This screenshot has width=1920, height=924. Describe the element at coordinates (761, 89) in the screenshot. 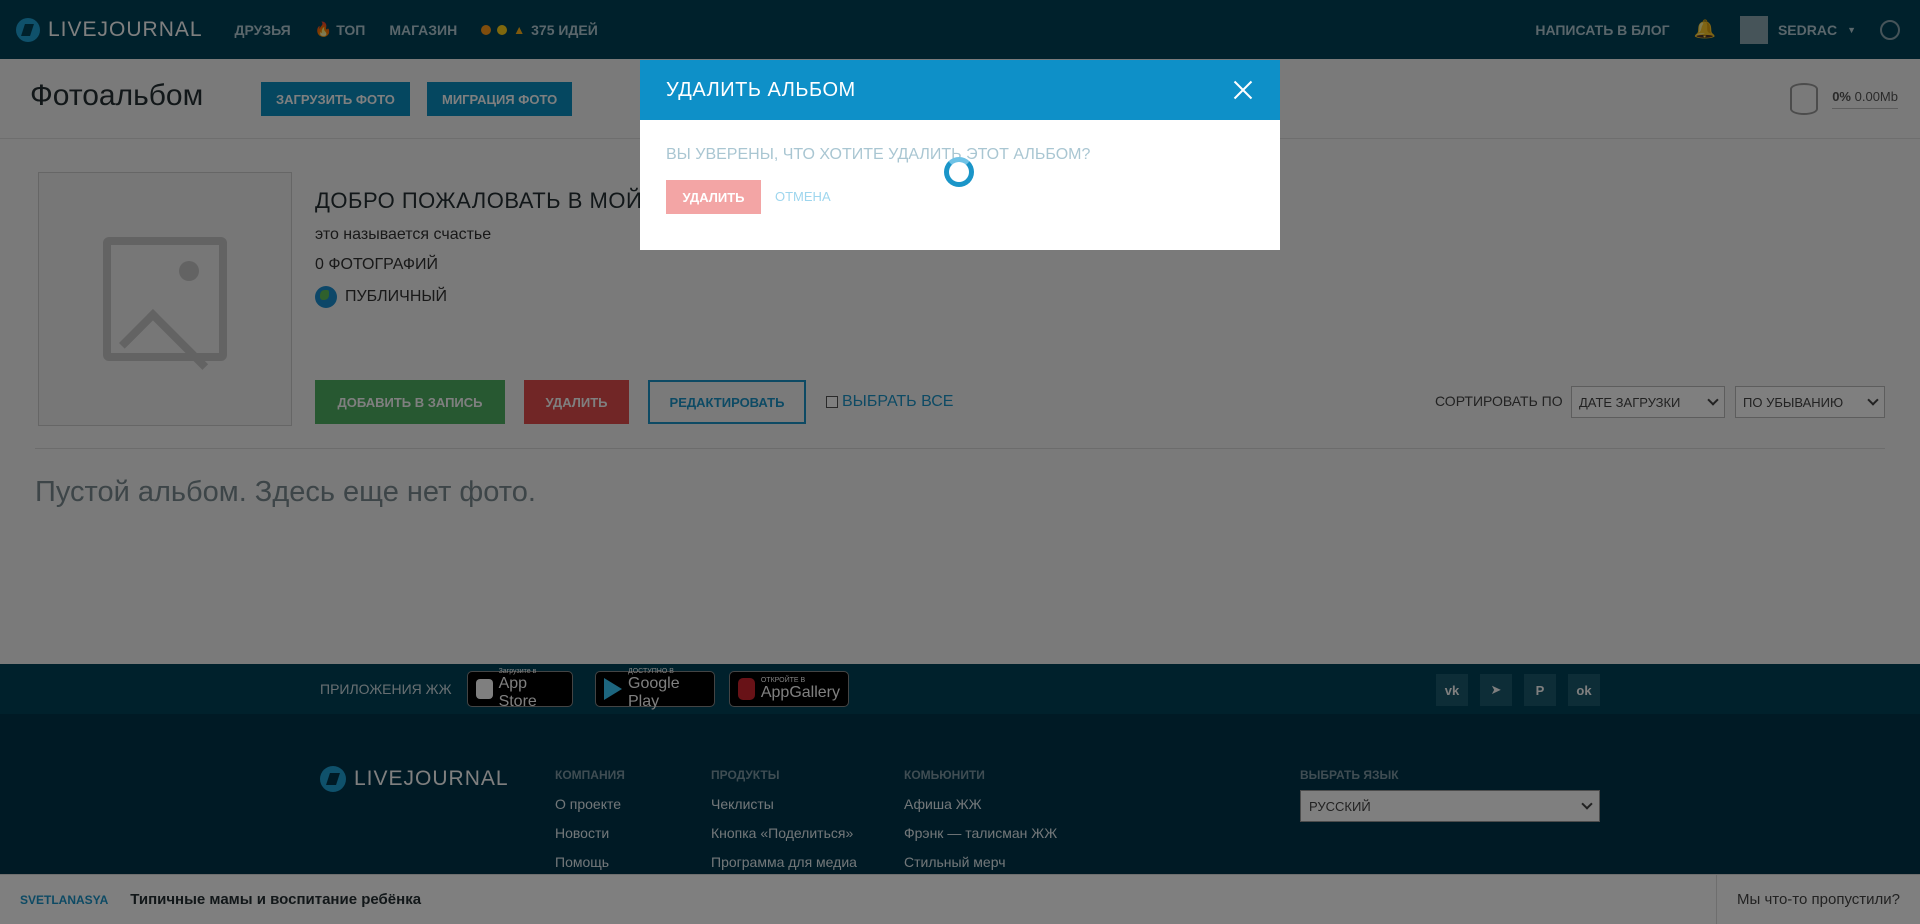

I see `modal-title: УДАЛИТЬ АЛЬБОМ` at that location.